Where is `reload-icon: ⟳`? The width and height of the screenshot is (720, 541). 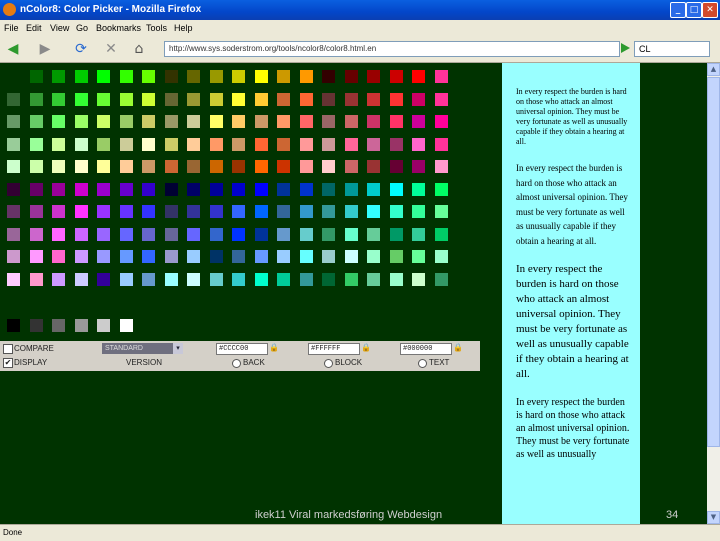
reload-icon: ⟳ is located at coordinates (81, 49).